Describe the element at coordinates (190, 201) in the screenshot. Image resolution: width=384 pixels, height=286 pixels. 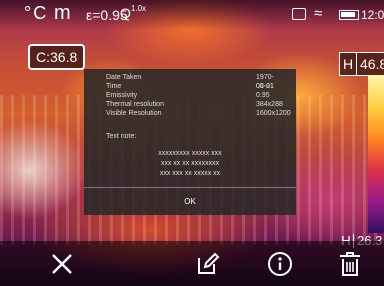
I see `ok-button: OK` at that location.